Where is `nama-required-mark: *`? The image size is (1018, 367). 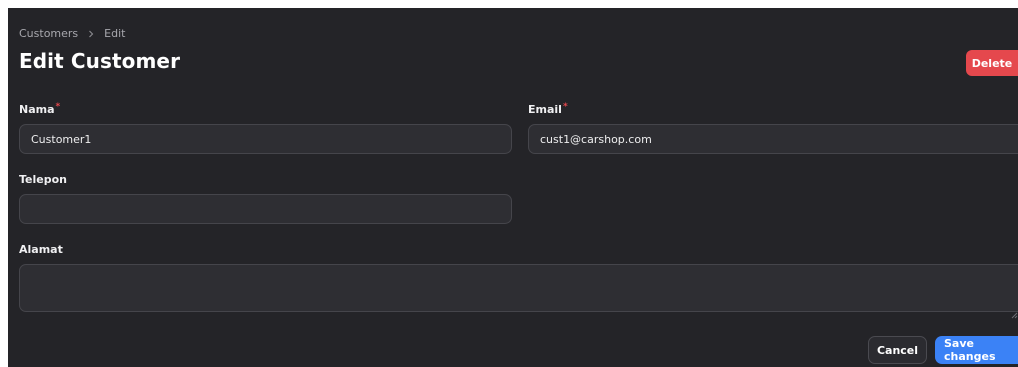 nama-required-mark: * is located at coordinates (58, 107).